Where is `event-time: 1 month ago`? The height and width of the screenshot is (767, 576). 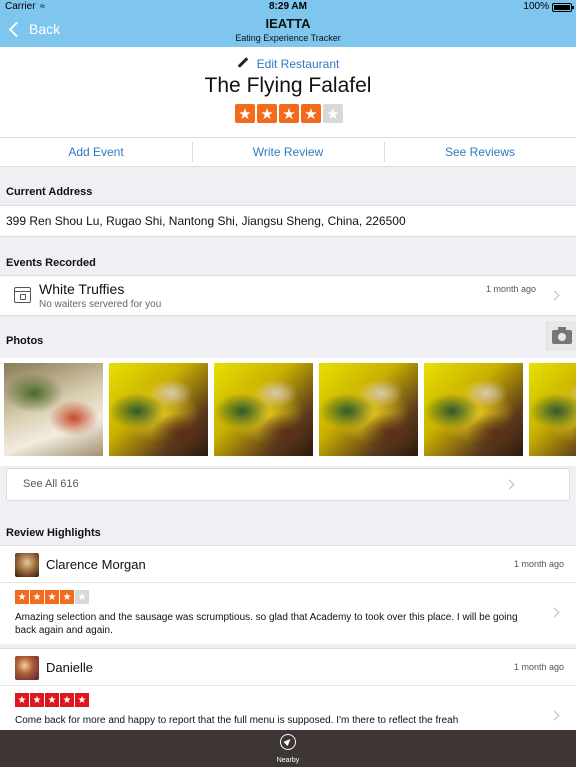 event-time: 1 month ago is located at coordinates (510, 289).